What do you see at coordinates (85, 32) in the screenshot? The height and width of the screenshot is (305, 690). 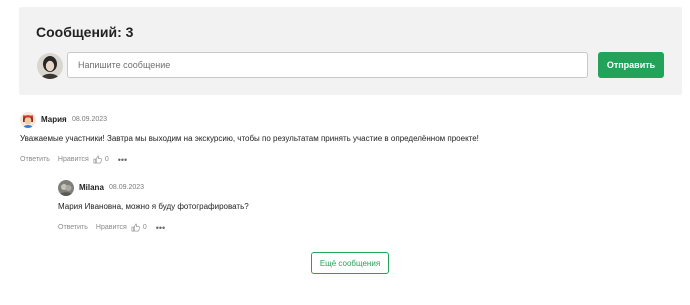 I see `messages-count-title: Сообщений: 3` at bounding box center [85, 32].